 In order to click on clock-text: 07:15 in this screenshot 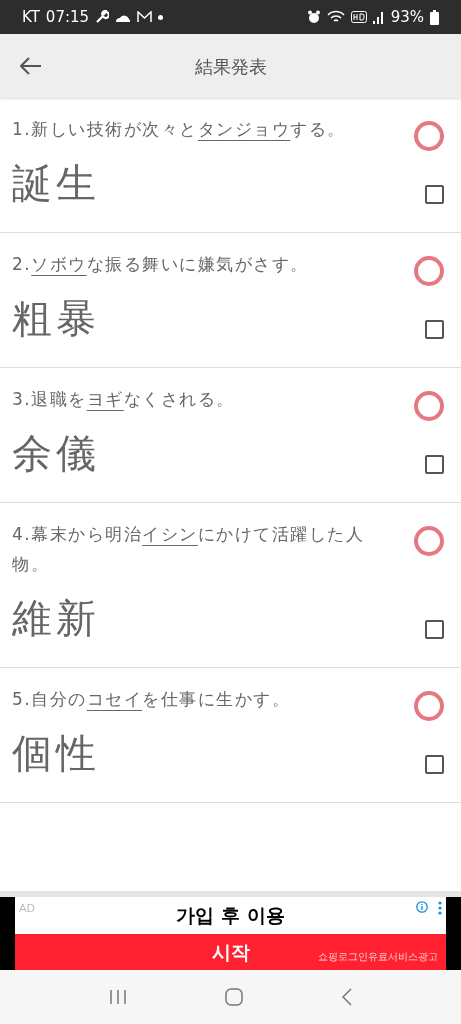, I will do `click(67, 17)`.